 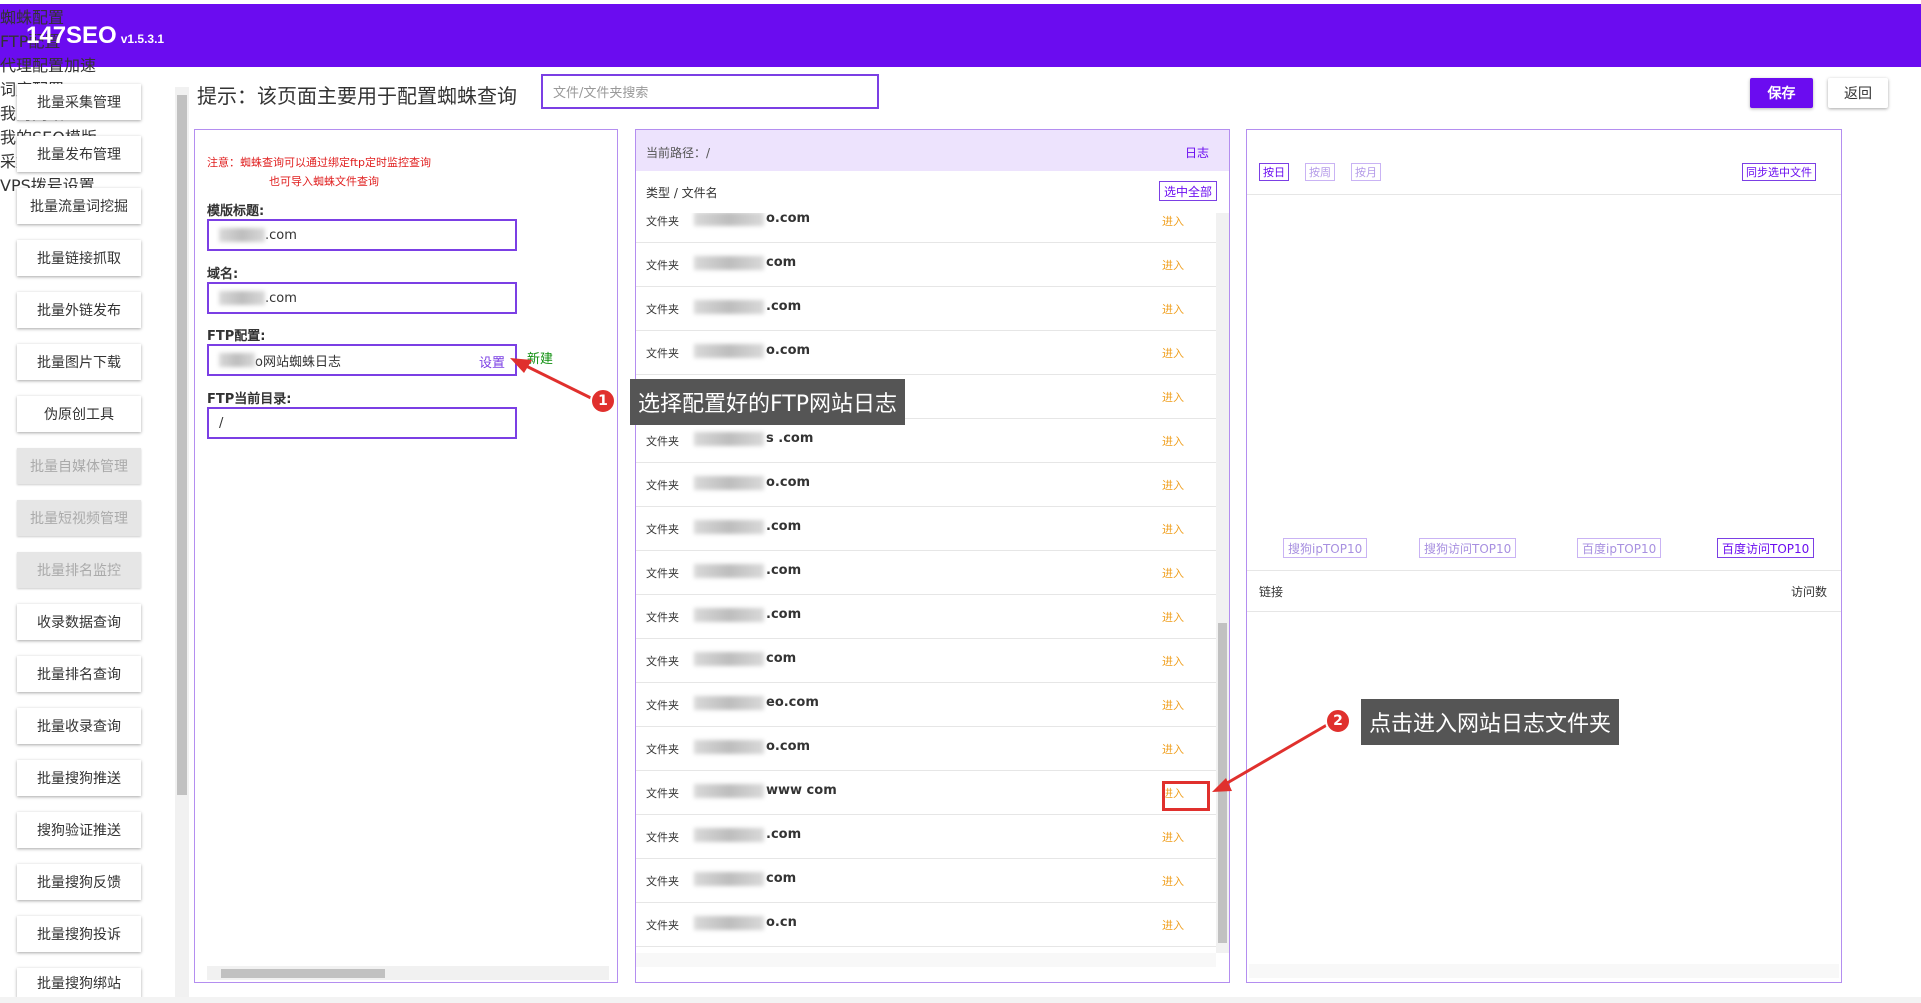 What do you see at coordinates (281, 298) in the screenshot?
I see `domain-value: .com` at bounding box center [281, 298].